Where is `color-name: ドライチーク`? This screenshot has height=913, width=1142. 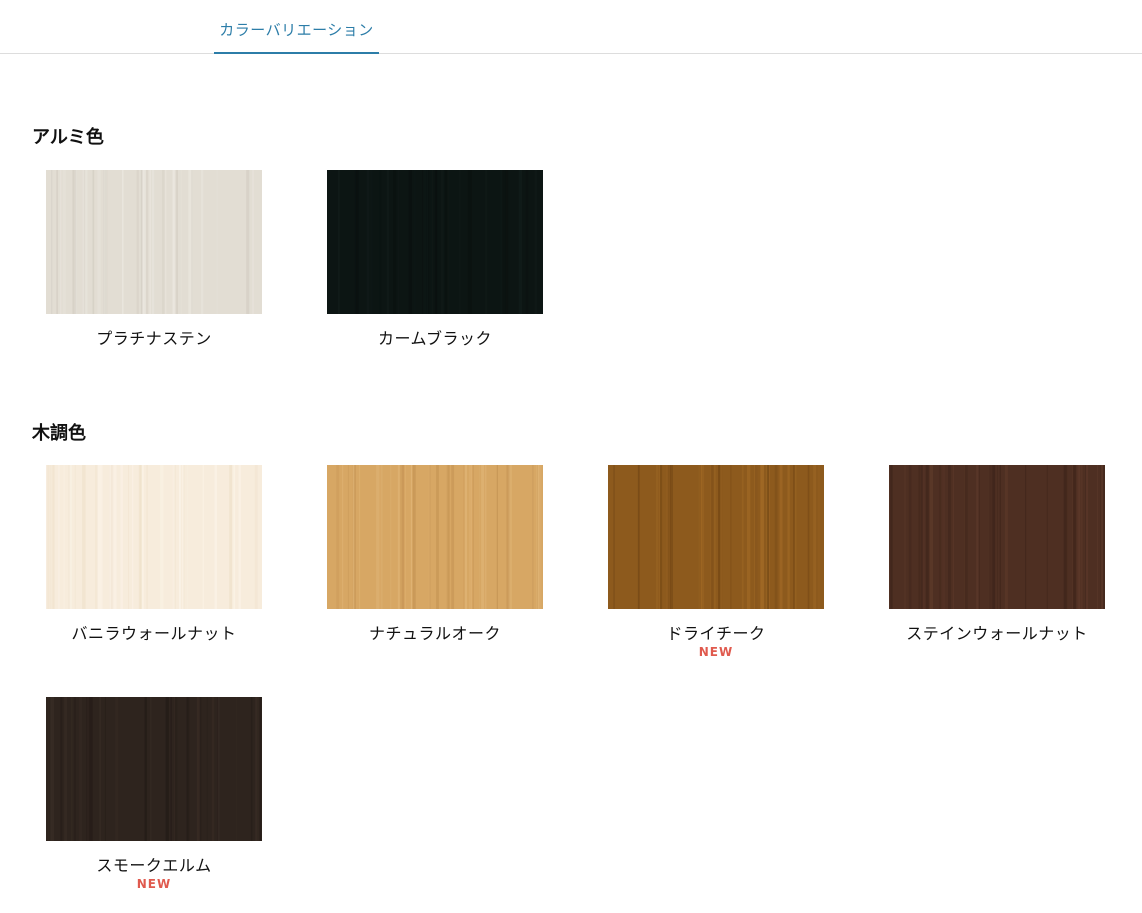 color-name: ドライチーク is located at coordinates (716, 633).